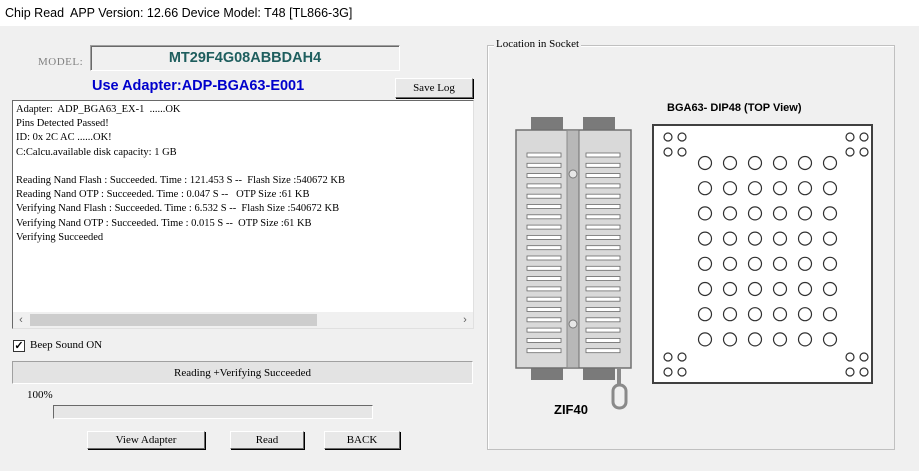  I want to click on zif-label: ZIF40, so click(571, 409).